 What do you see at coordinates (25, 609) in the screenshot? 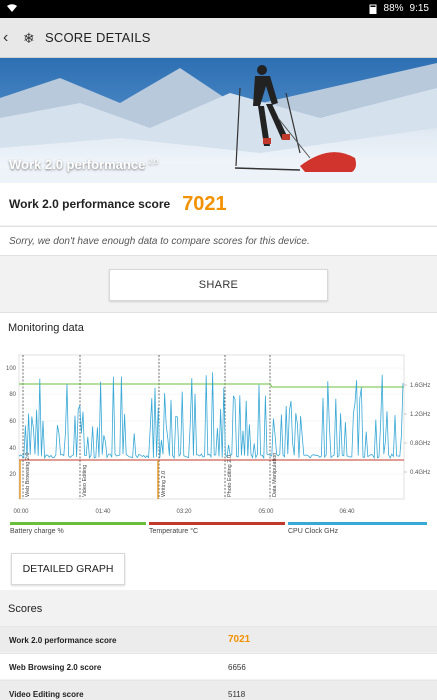
I see `scores-title: Scores` at bounding box center [25, 609].